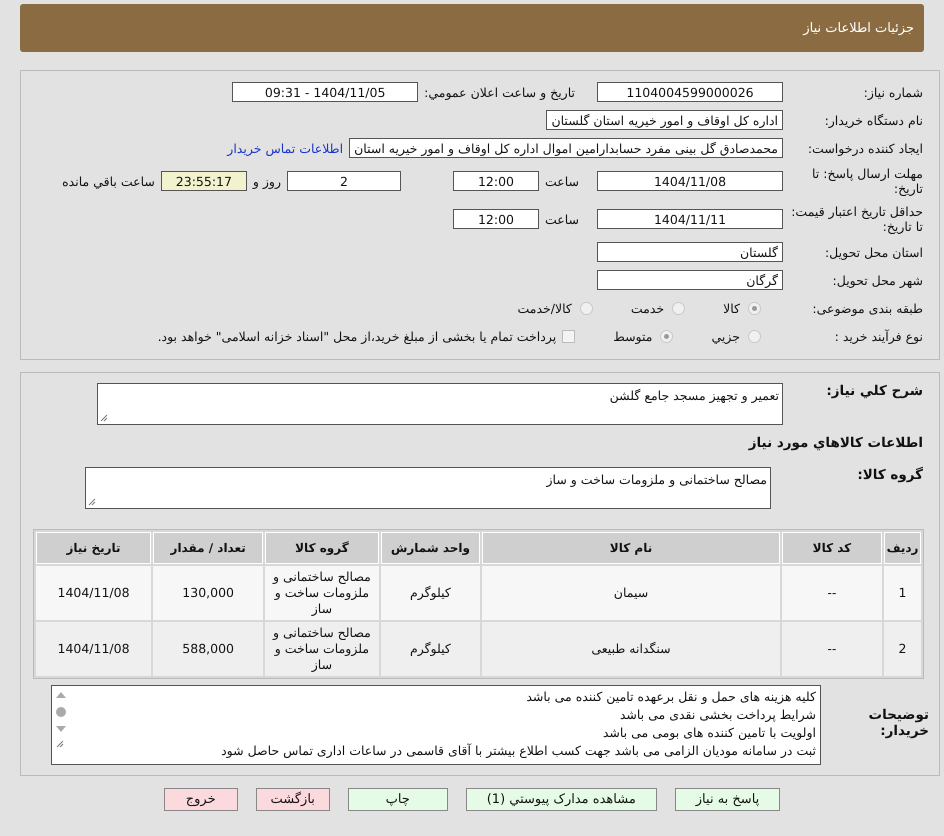  I want to click on page-title: جزئیات اطلاعات نیاز, so click(858, 28).